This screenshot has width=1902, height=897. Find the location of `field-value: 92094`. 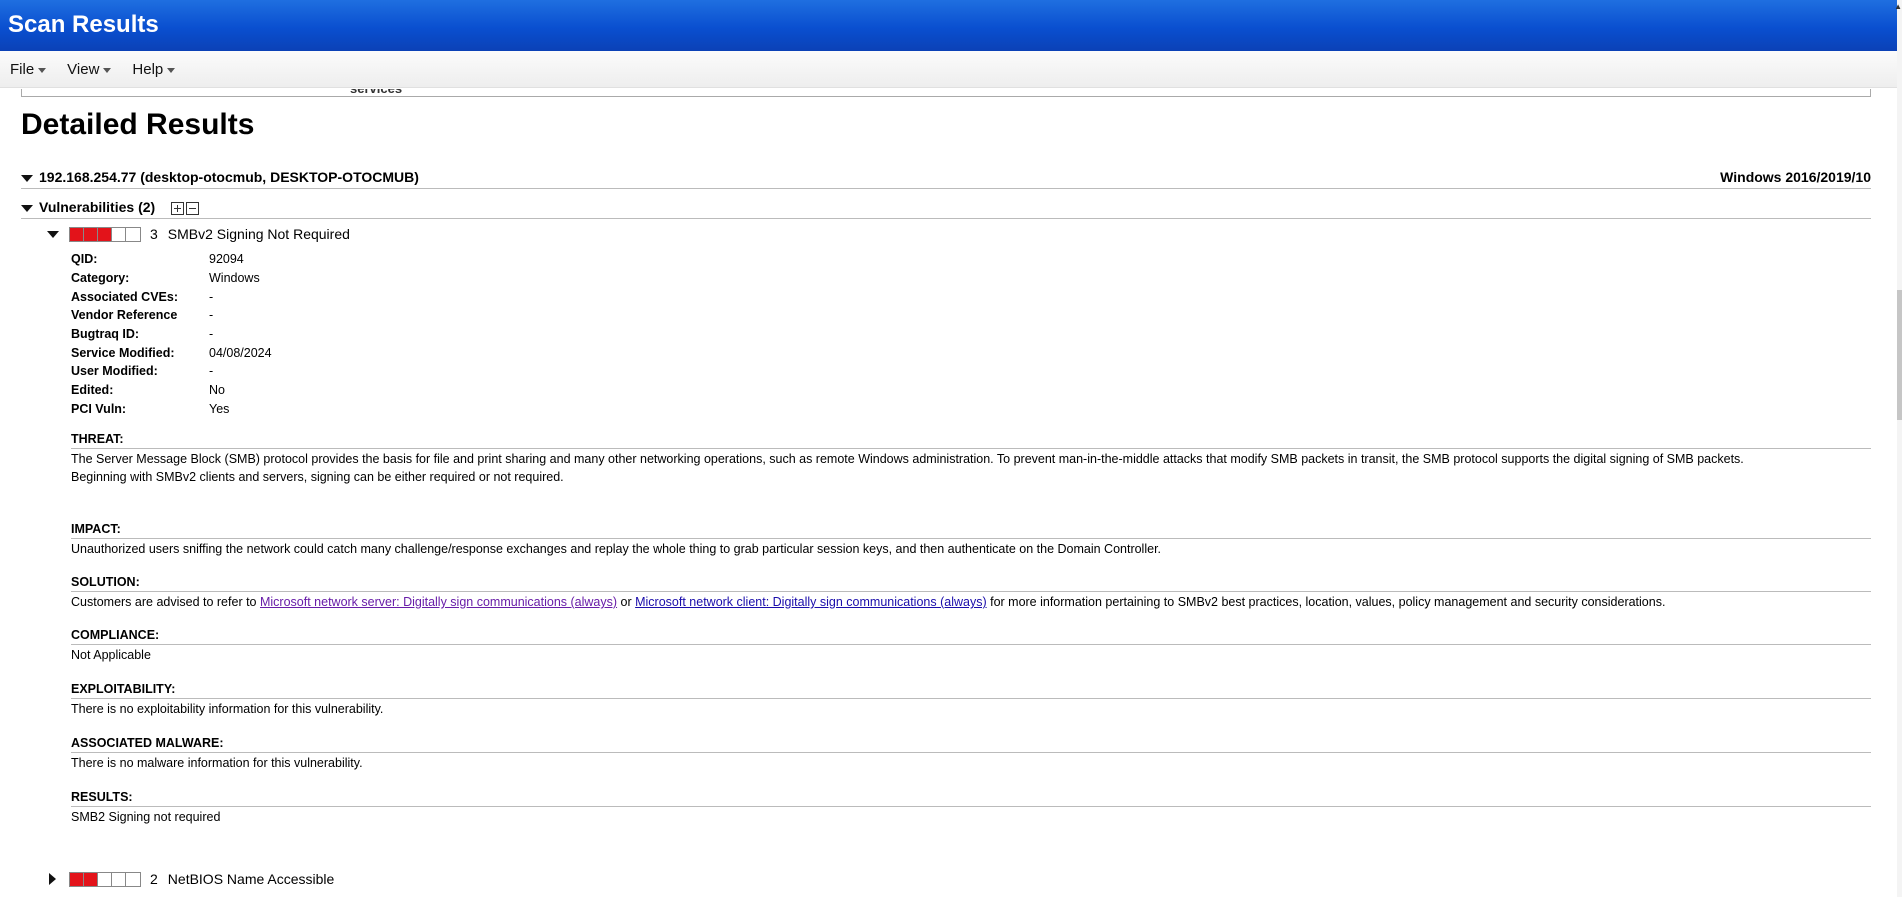

field-value: 92094 is located at coordinates (226, 259).